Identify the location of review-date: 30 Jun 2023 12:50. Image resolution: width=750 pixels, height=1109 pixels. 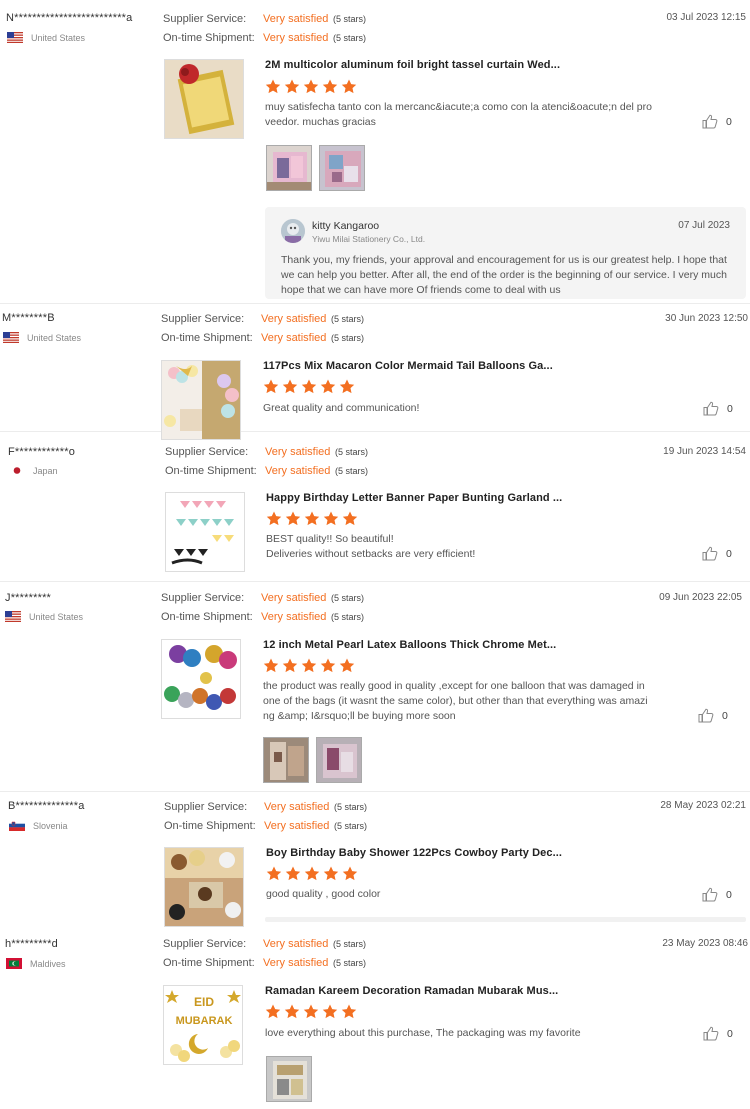
(706, 318).